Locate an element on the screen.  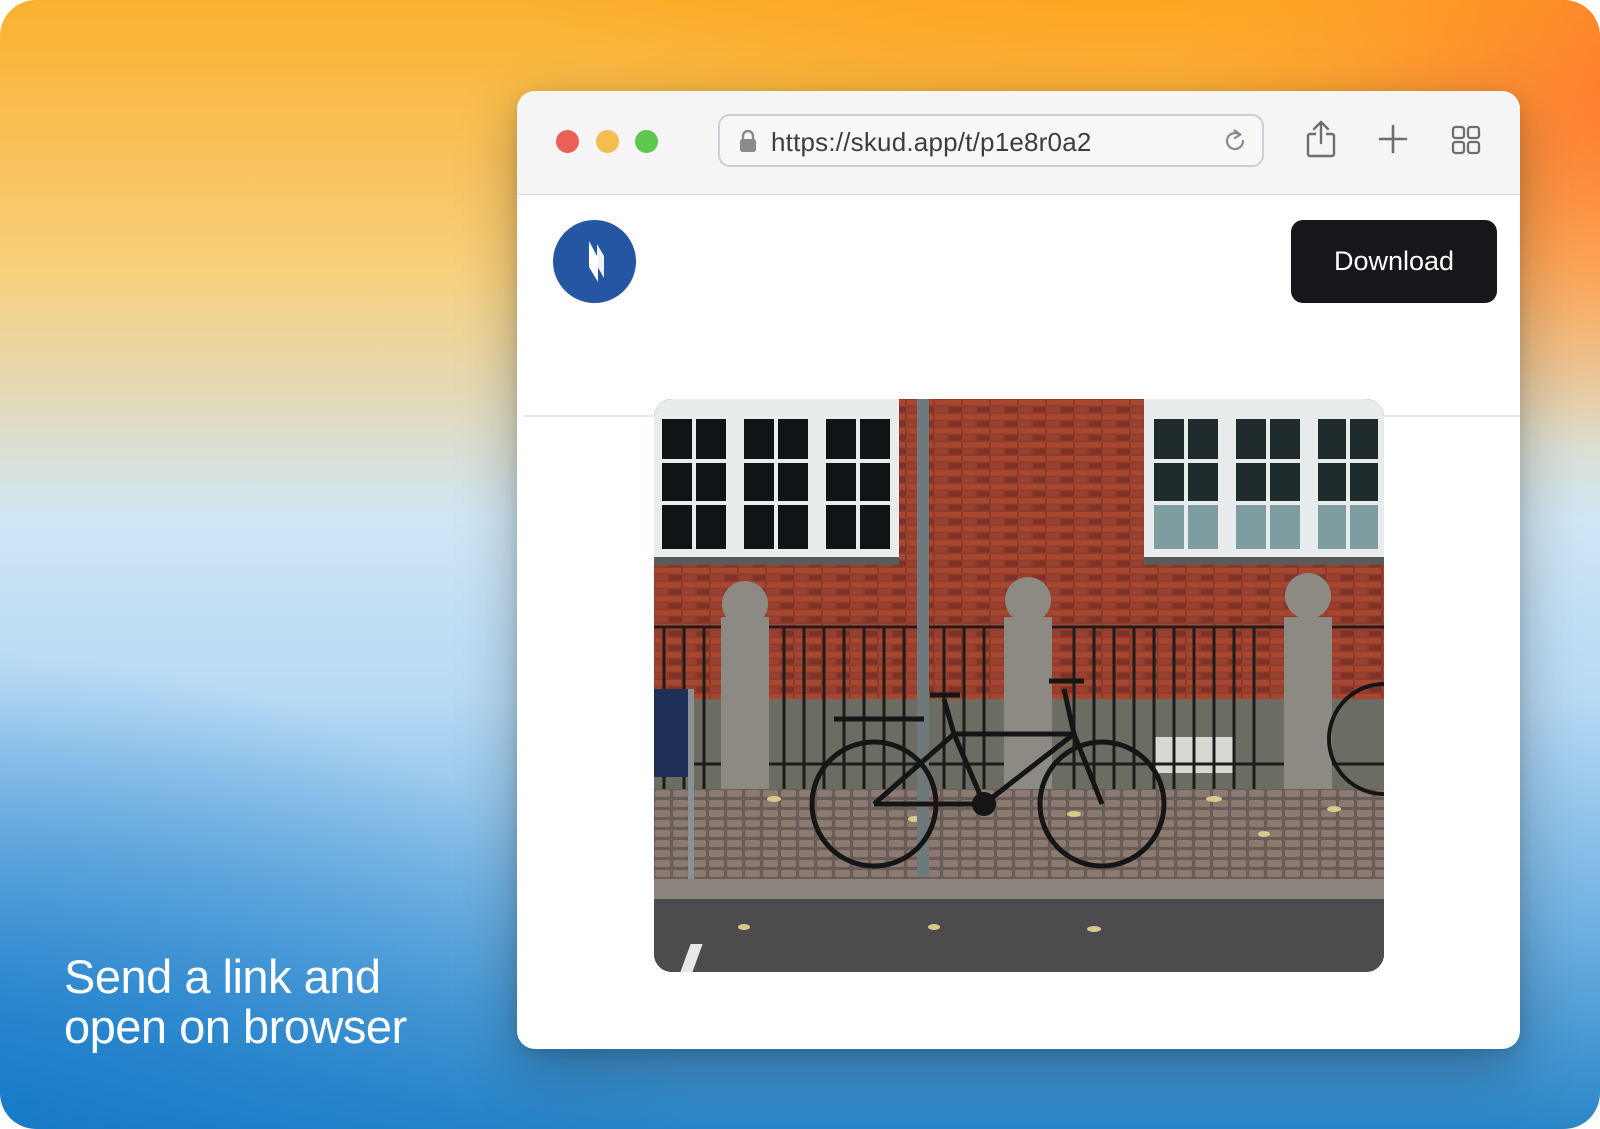
tagline-line-2: open on browser is located at coordinates (235, 1026).